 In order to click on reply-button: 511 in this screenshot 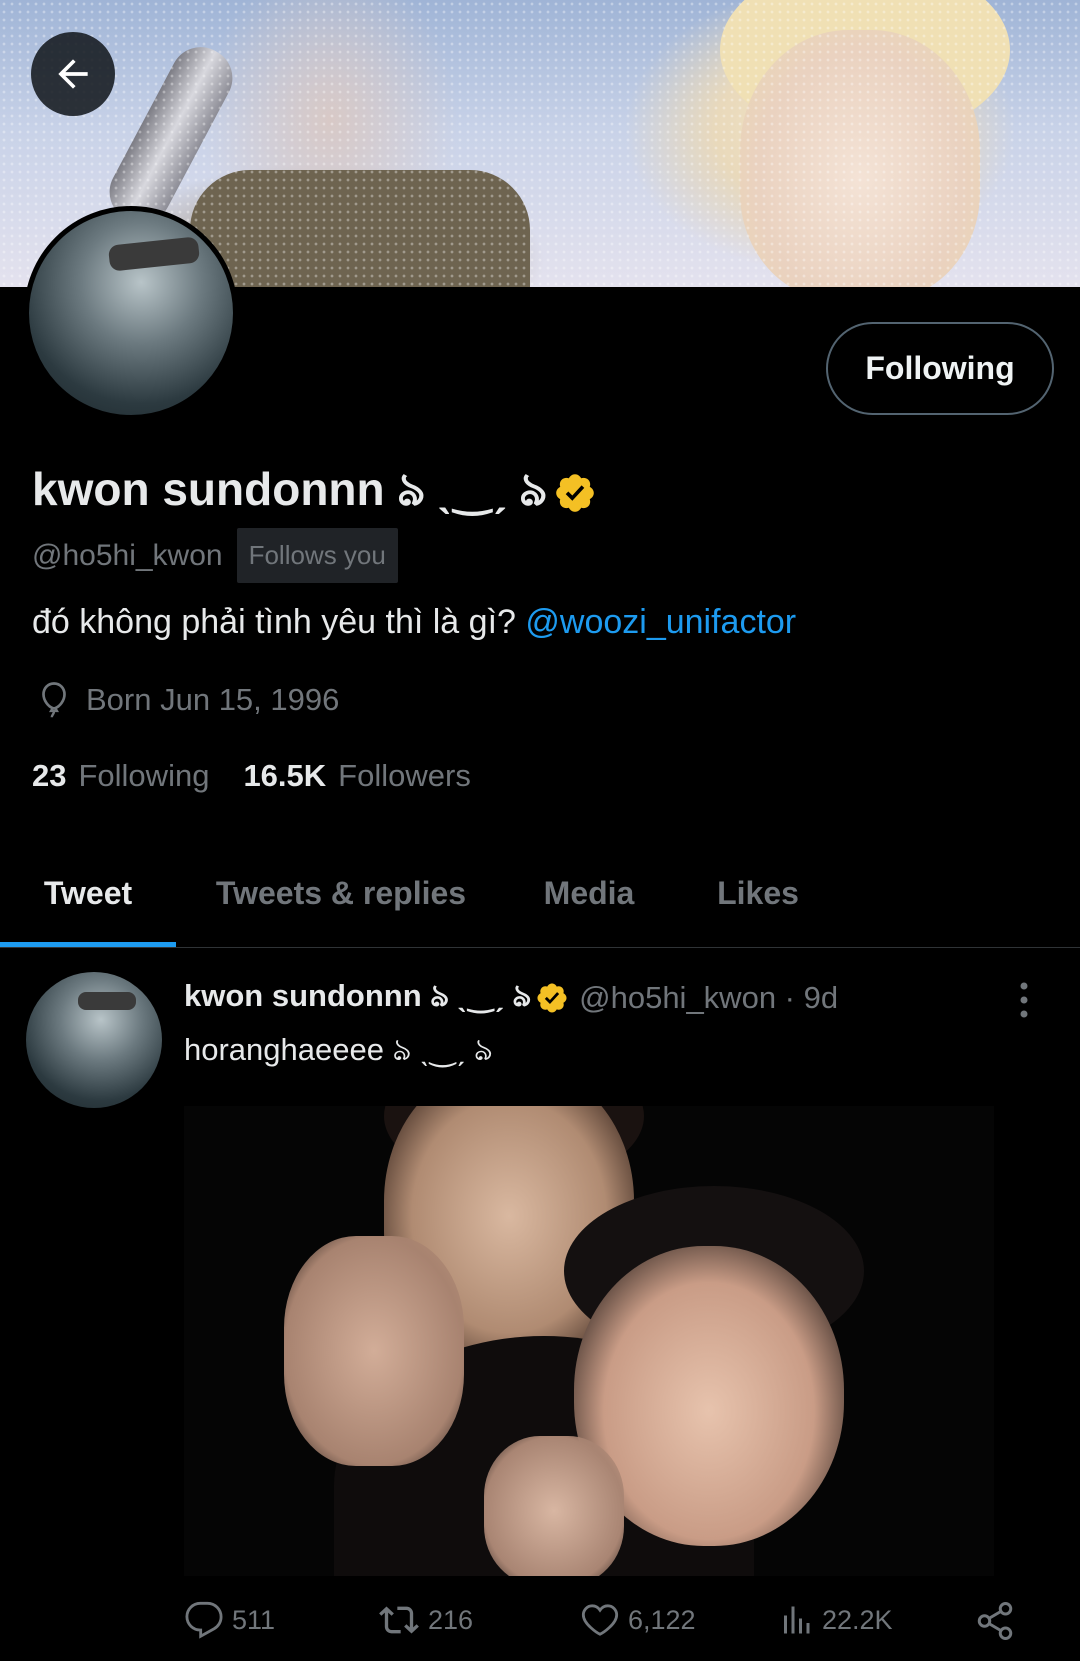, I will do `click(229, 1620)`.